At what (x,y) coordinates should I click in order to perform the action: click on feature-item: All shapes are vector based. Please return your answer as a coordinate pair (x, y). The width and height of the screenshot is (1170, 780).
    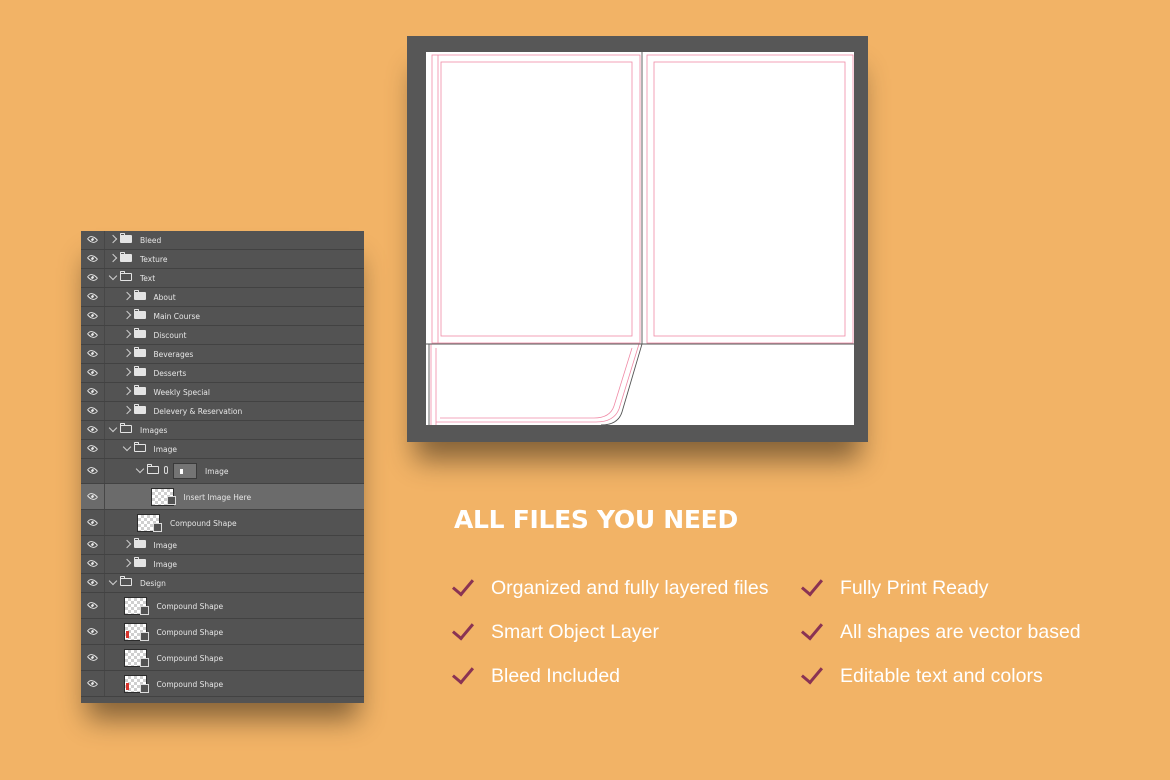
    Looking at the image, I should click on (960, 632).